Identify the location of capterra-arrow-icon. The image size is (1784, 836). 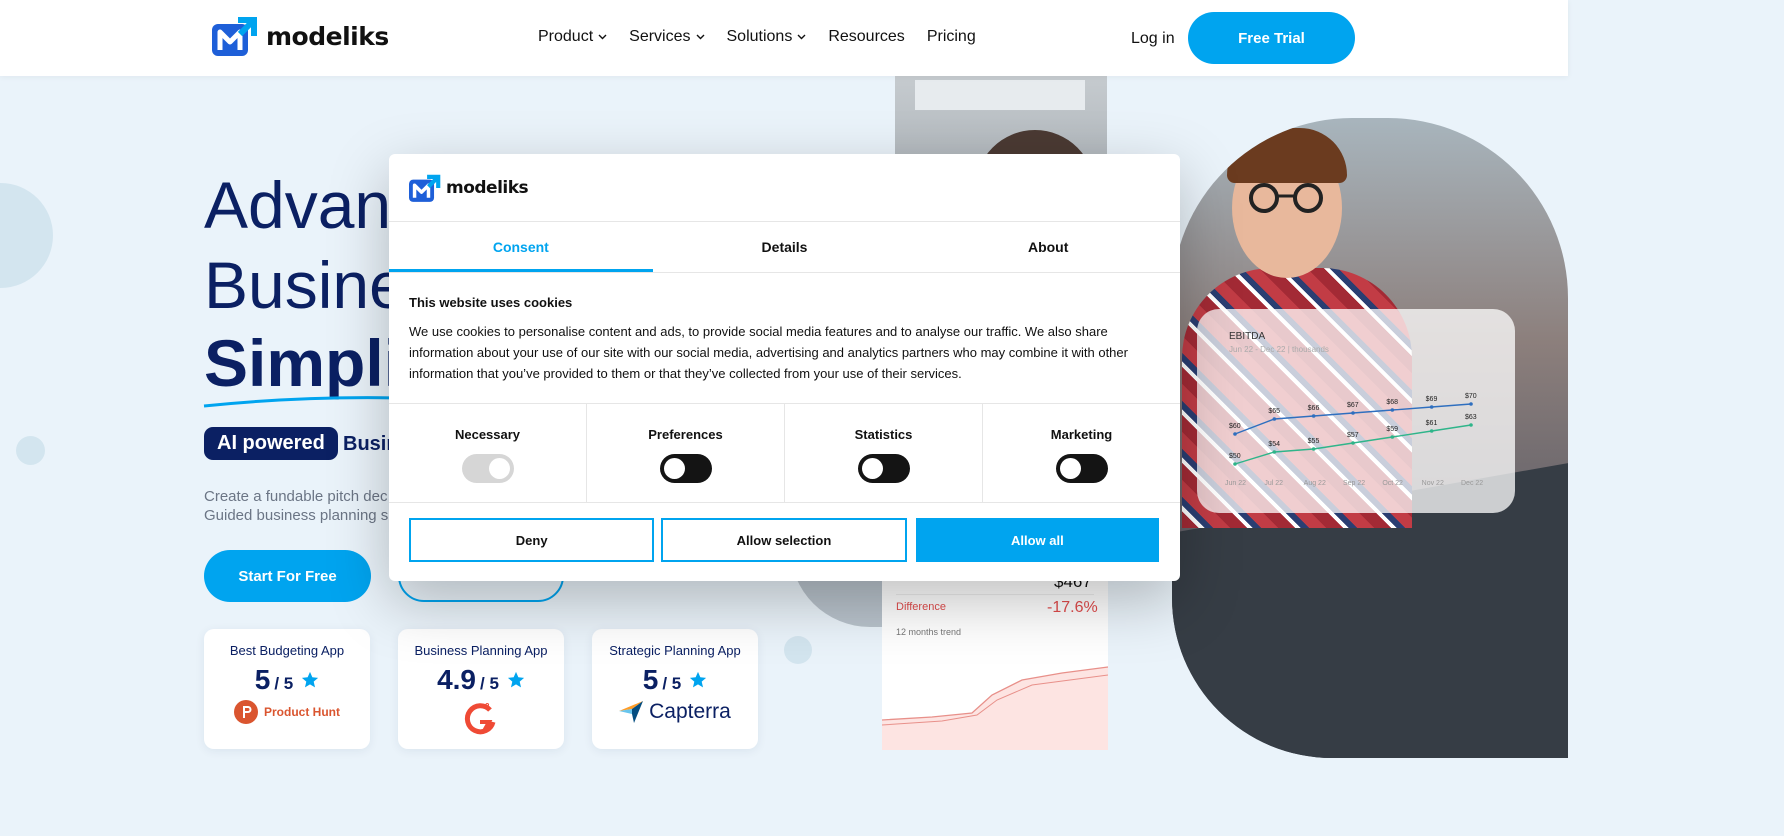
(631, 712).